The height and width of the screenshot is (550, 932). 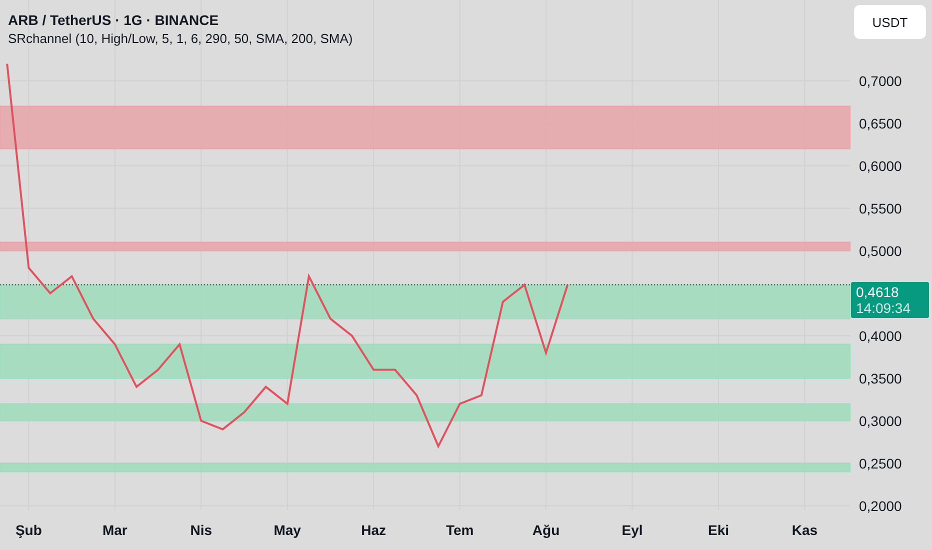 I want to click on x-axis-label: Eyl, so click(x=632, y=530).